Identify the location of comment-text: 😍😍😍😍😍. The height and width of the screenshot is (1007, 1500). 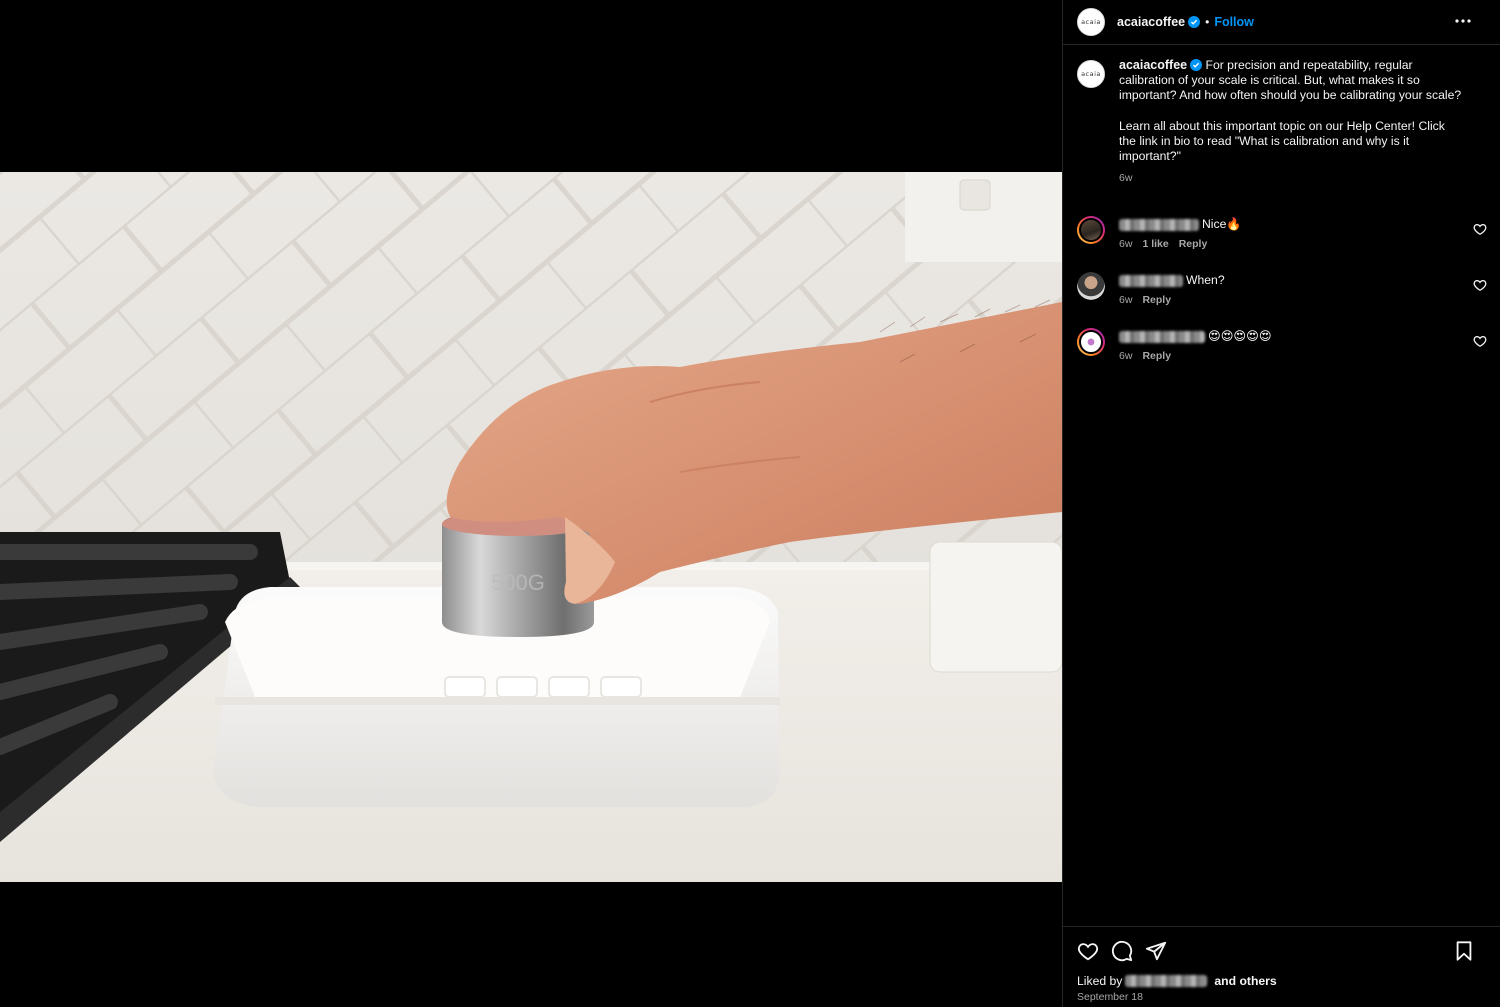
(1240, 336).